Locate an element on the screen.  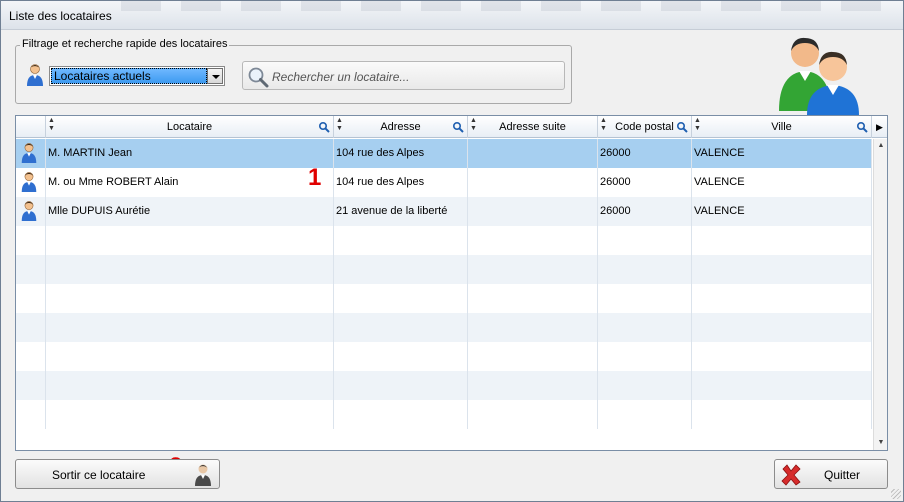
tenant-filter-combo: Locataires actuels is located at coordinates (137, 76).